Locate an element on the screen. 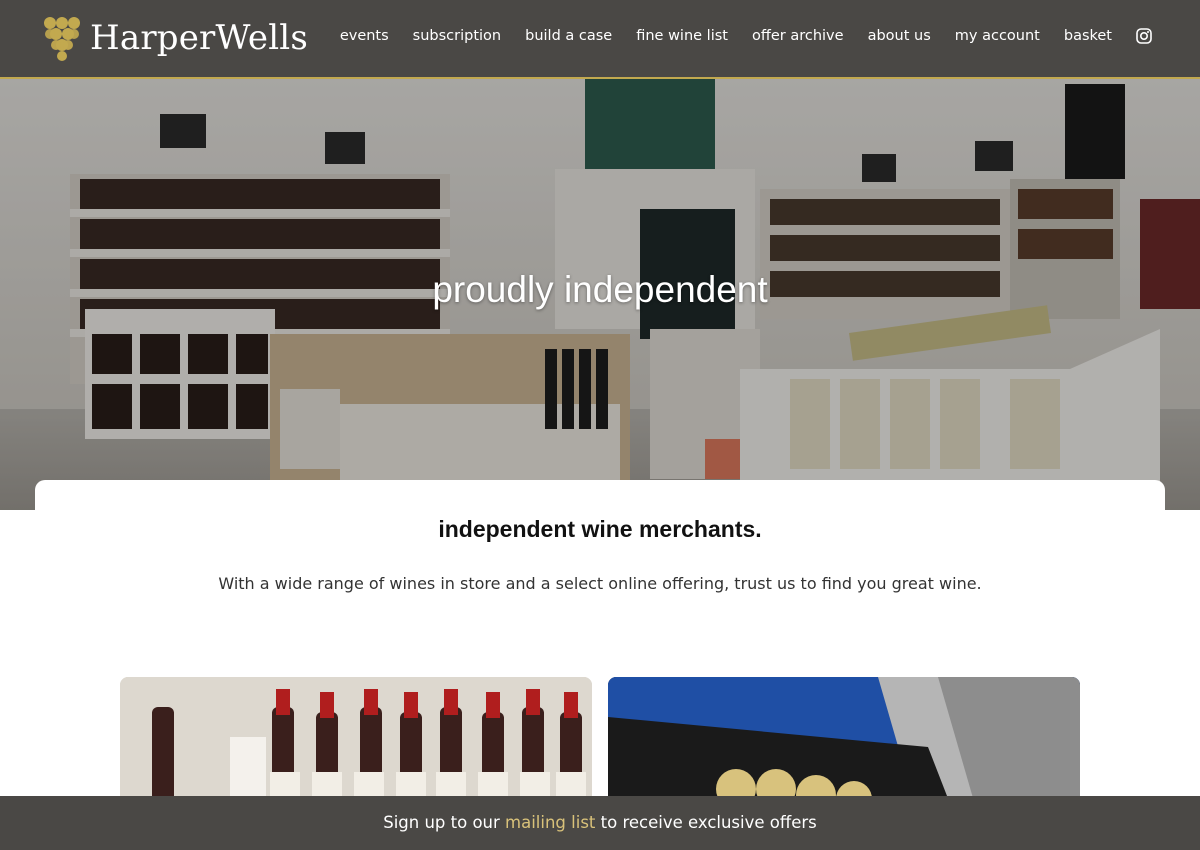 This screenshot has width=1200, height=850. mailing-list-link: mailing list is located at coordinates (550, 822).